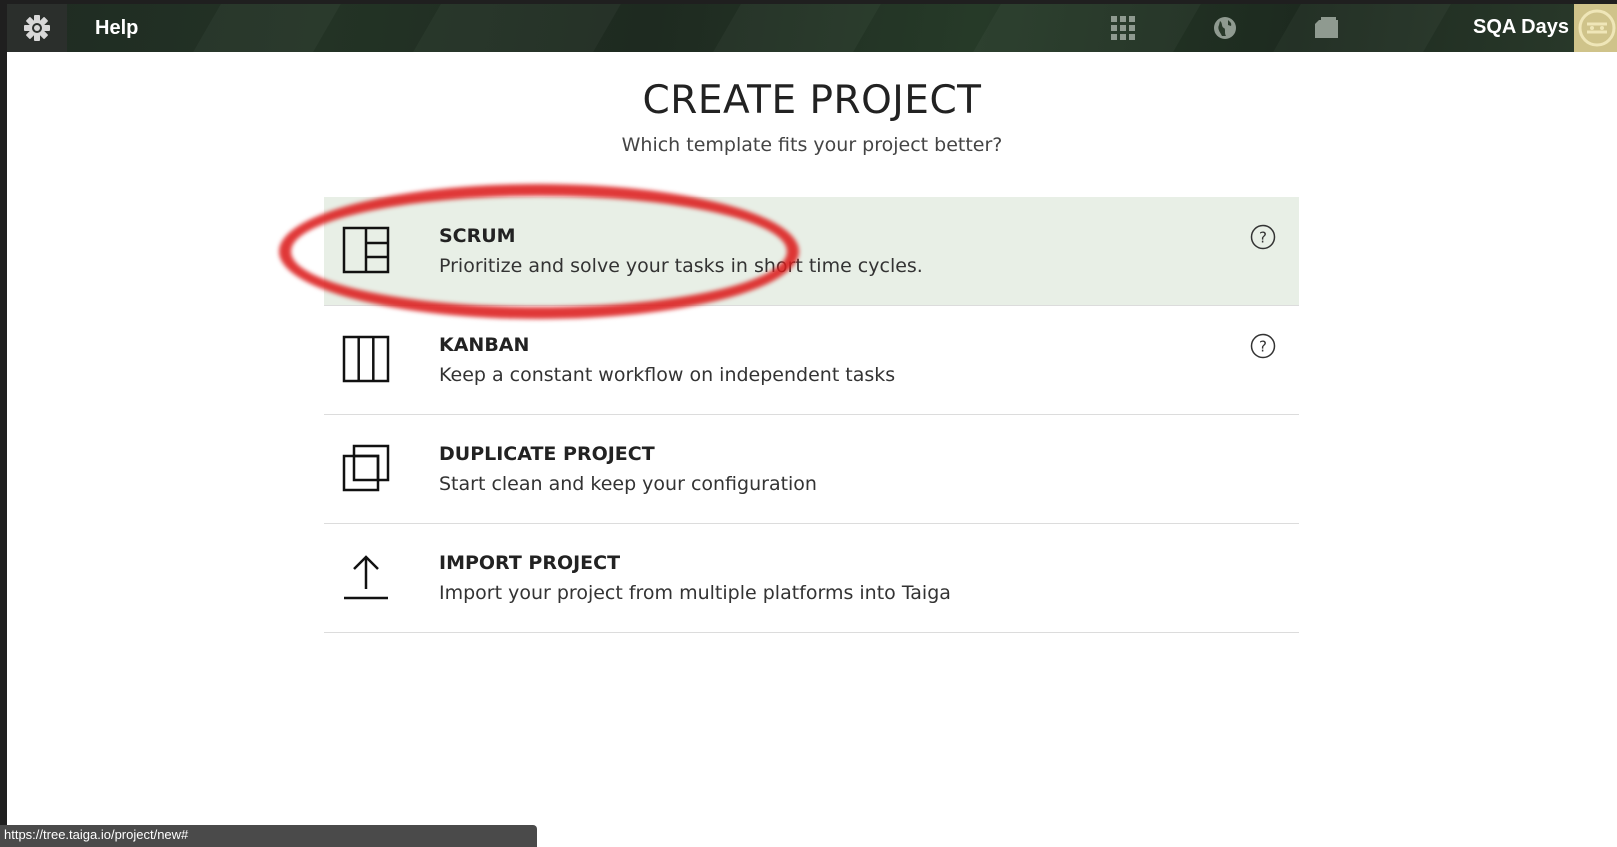 This screenshot has width=1617, height=847. Describe the element at coordinates (547, 454) in the screenshot. I see `template-title: DUPLICATE PROJECT` at that location.